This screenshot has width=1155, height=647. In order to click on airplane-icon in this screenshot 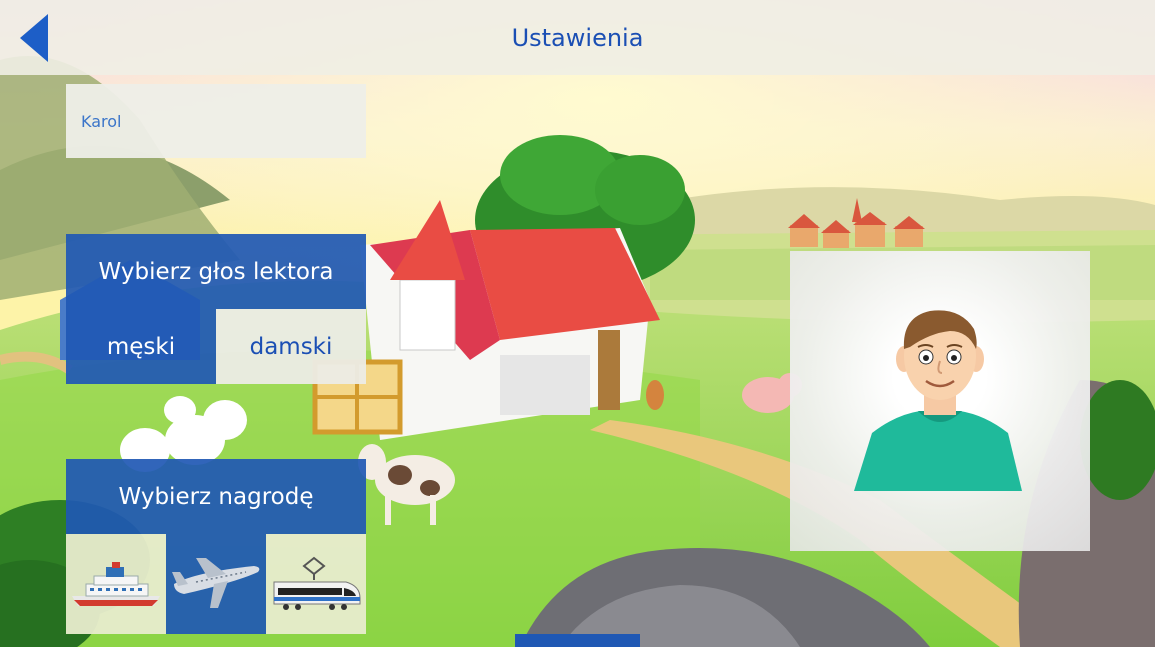, I will do `click(216, 583)`.